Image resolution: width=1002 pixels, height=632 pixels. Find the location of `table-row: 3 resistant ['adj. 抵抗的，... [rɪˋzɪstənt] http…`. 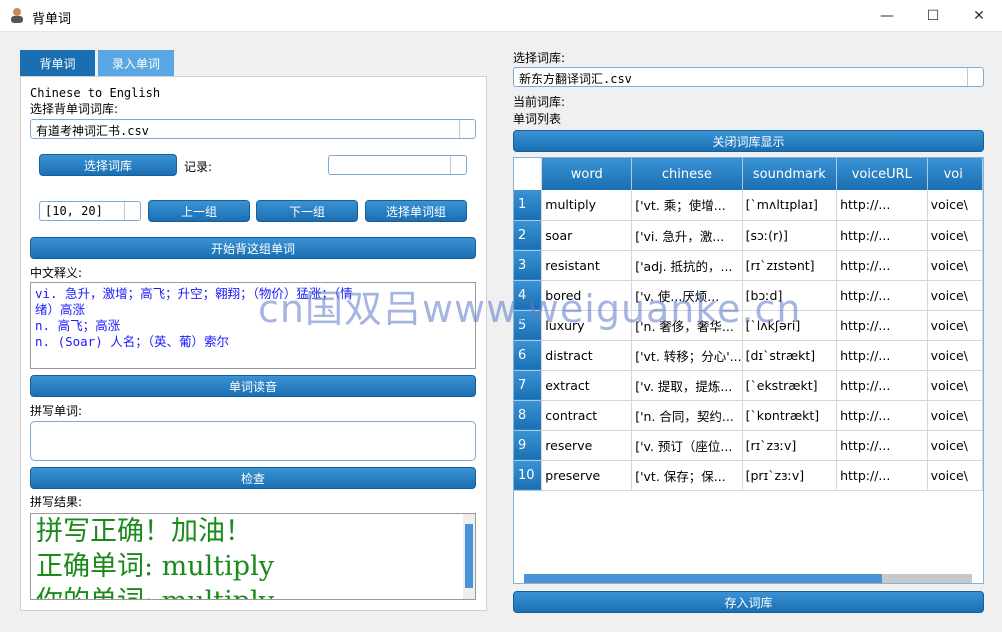

table-row: 3 resistant ['adj. 抵抗的，... [rɪˋzɪstənt] http… is located at coordinates (748, 265).